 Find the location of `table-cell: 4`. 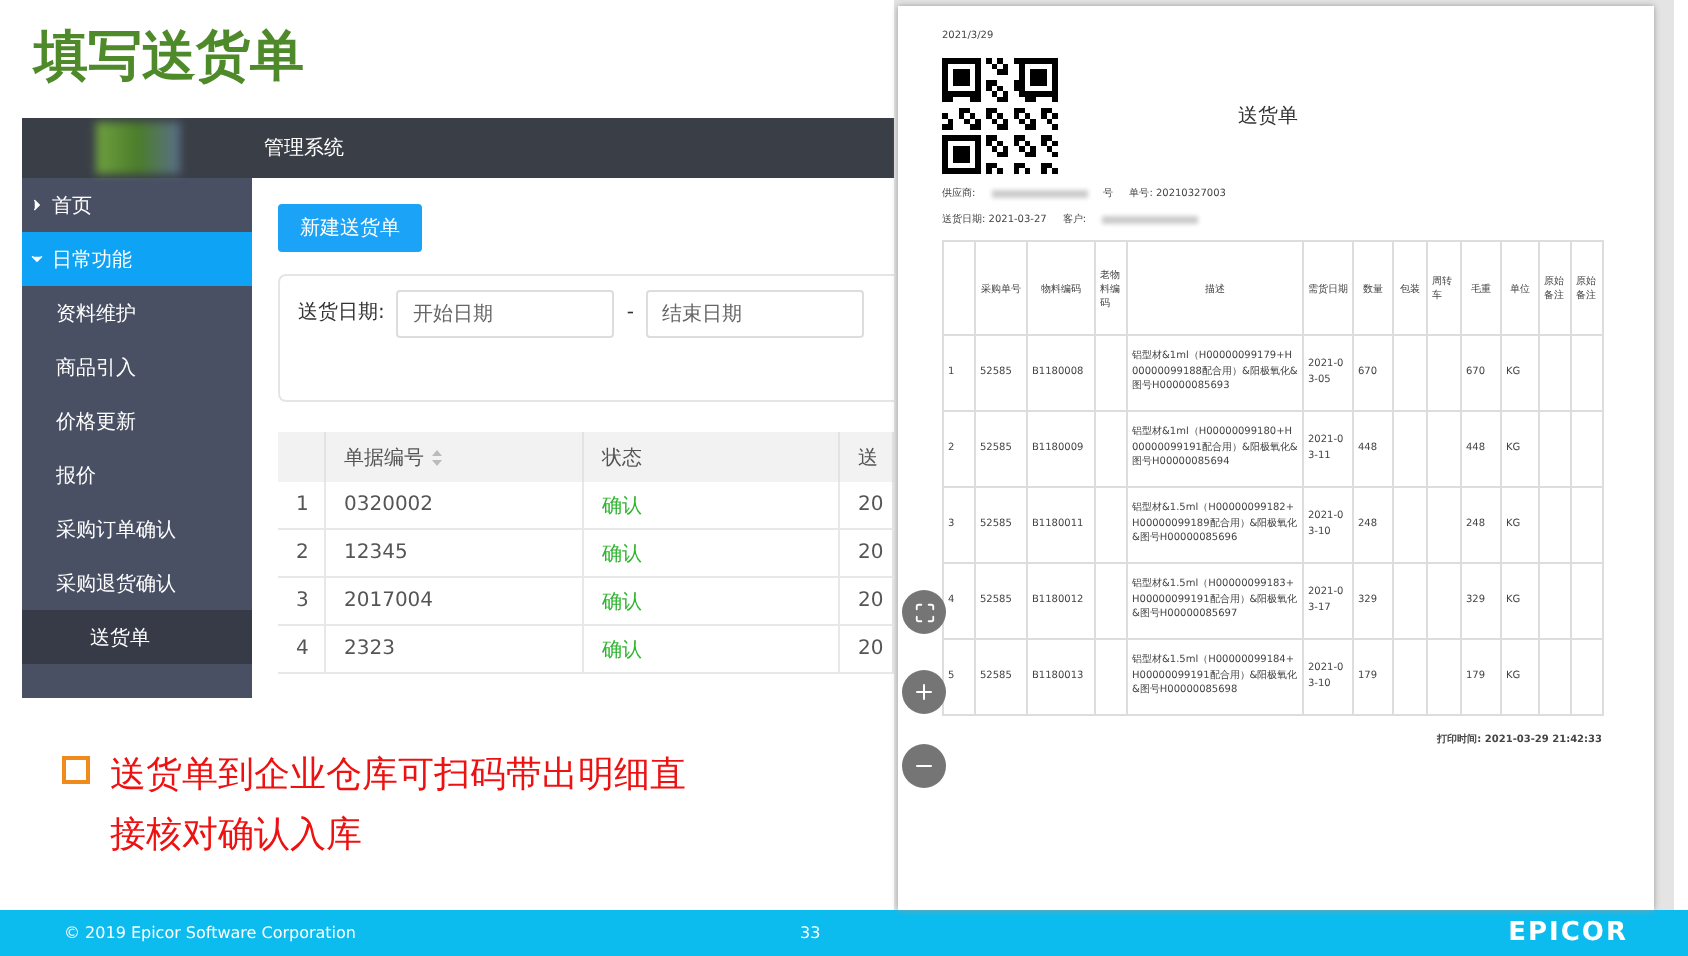

table-cell: 4 is located at coordinates (302, 650).